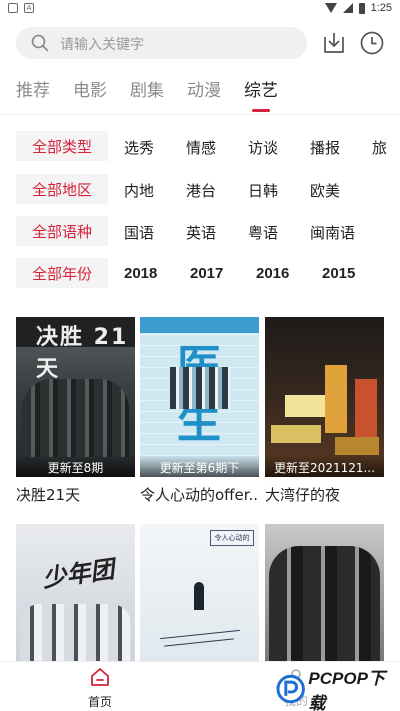 Image resolution: width=400 pixels, height=711 pixels. Describe the element at coordinates (200, 114) in the screenshot. I see `divider` at that location.